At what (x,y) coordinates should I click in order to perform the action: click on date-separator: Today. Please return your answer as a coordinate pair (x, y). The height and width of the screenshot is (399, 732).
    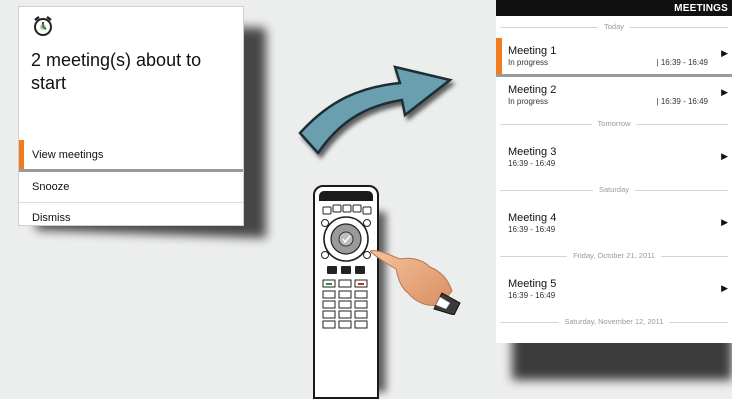
    Looking at the image, I should click on (614, 27).